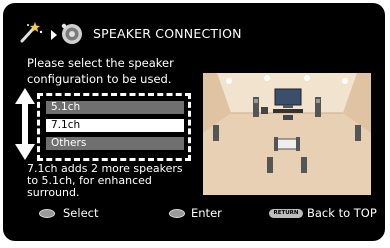 This screenshot has height=248, width=390. I want to click on enter-button-icon, so click(177, 213).